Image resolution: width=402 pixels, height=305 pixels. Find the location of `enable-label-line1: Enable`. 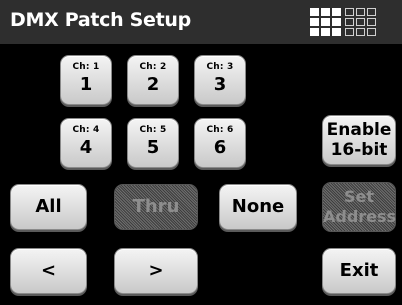

enable-label-line1: Enable is located at coordinates (359, 130).